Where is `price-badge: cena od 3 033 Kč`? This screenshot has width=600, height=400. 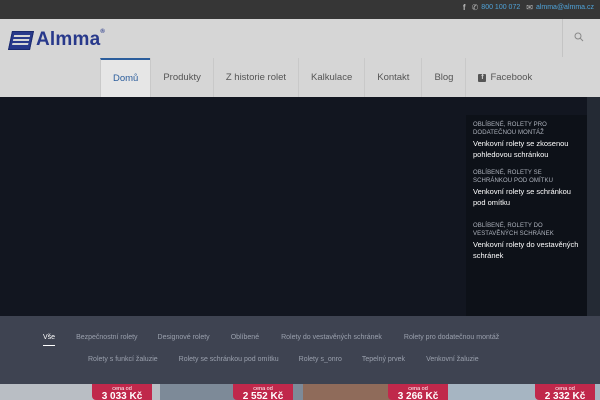 price-badge: cena od 3 033 Kč is located at coordinates (122, 392).